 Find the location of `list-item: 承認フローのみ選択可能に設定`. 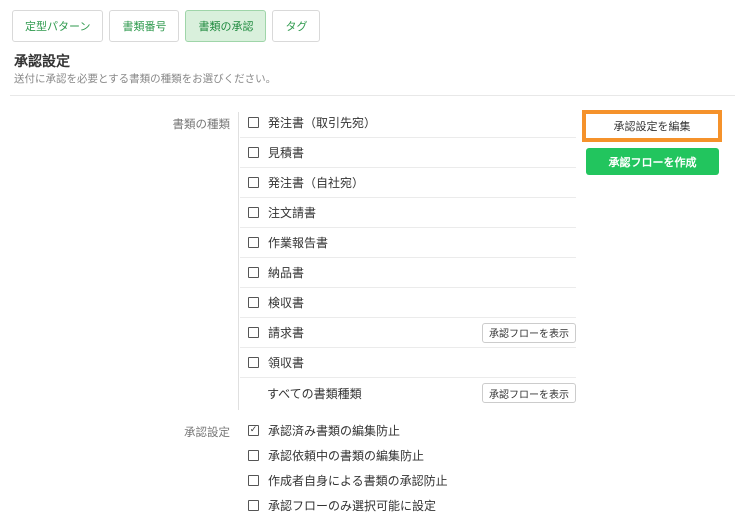

list-item: 承認フローのみ選択可能に設定 is located at coordinates (408, 505).